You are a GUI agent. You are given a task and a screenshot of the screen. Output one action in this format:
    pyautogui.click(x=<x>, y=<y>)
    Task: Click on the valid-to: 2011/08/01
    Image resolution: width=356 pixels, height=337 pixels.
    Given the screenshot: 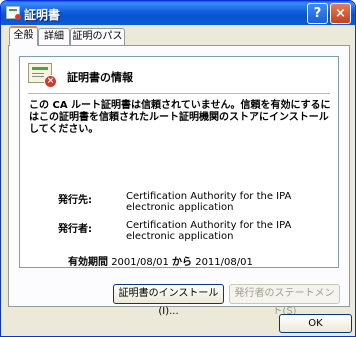 What is the action you would take?
    pyautogui.click(x=224, y=262)
    